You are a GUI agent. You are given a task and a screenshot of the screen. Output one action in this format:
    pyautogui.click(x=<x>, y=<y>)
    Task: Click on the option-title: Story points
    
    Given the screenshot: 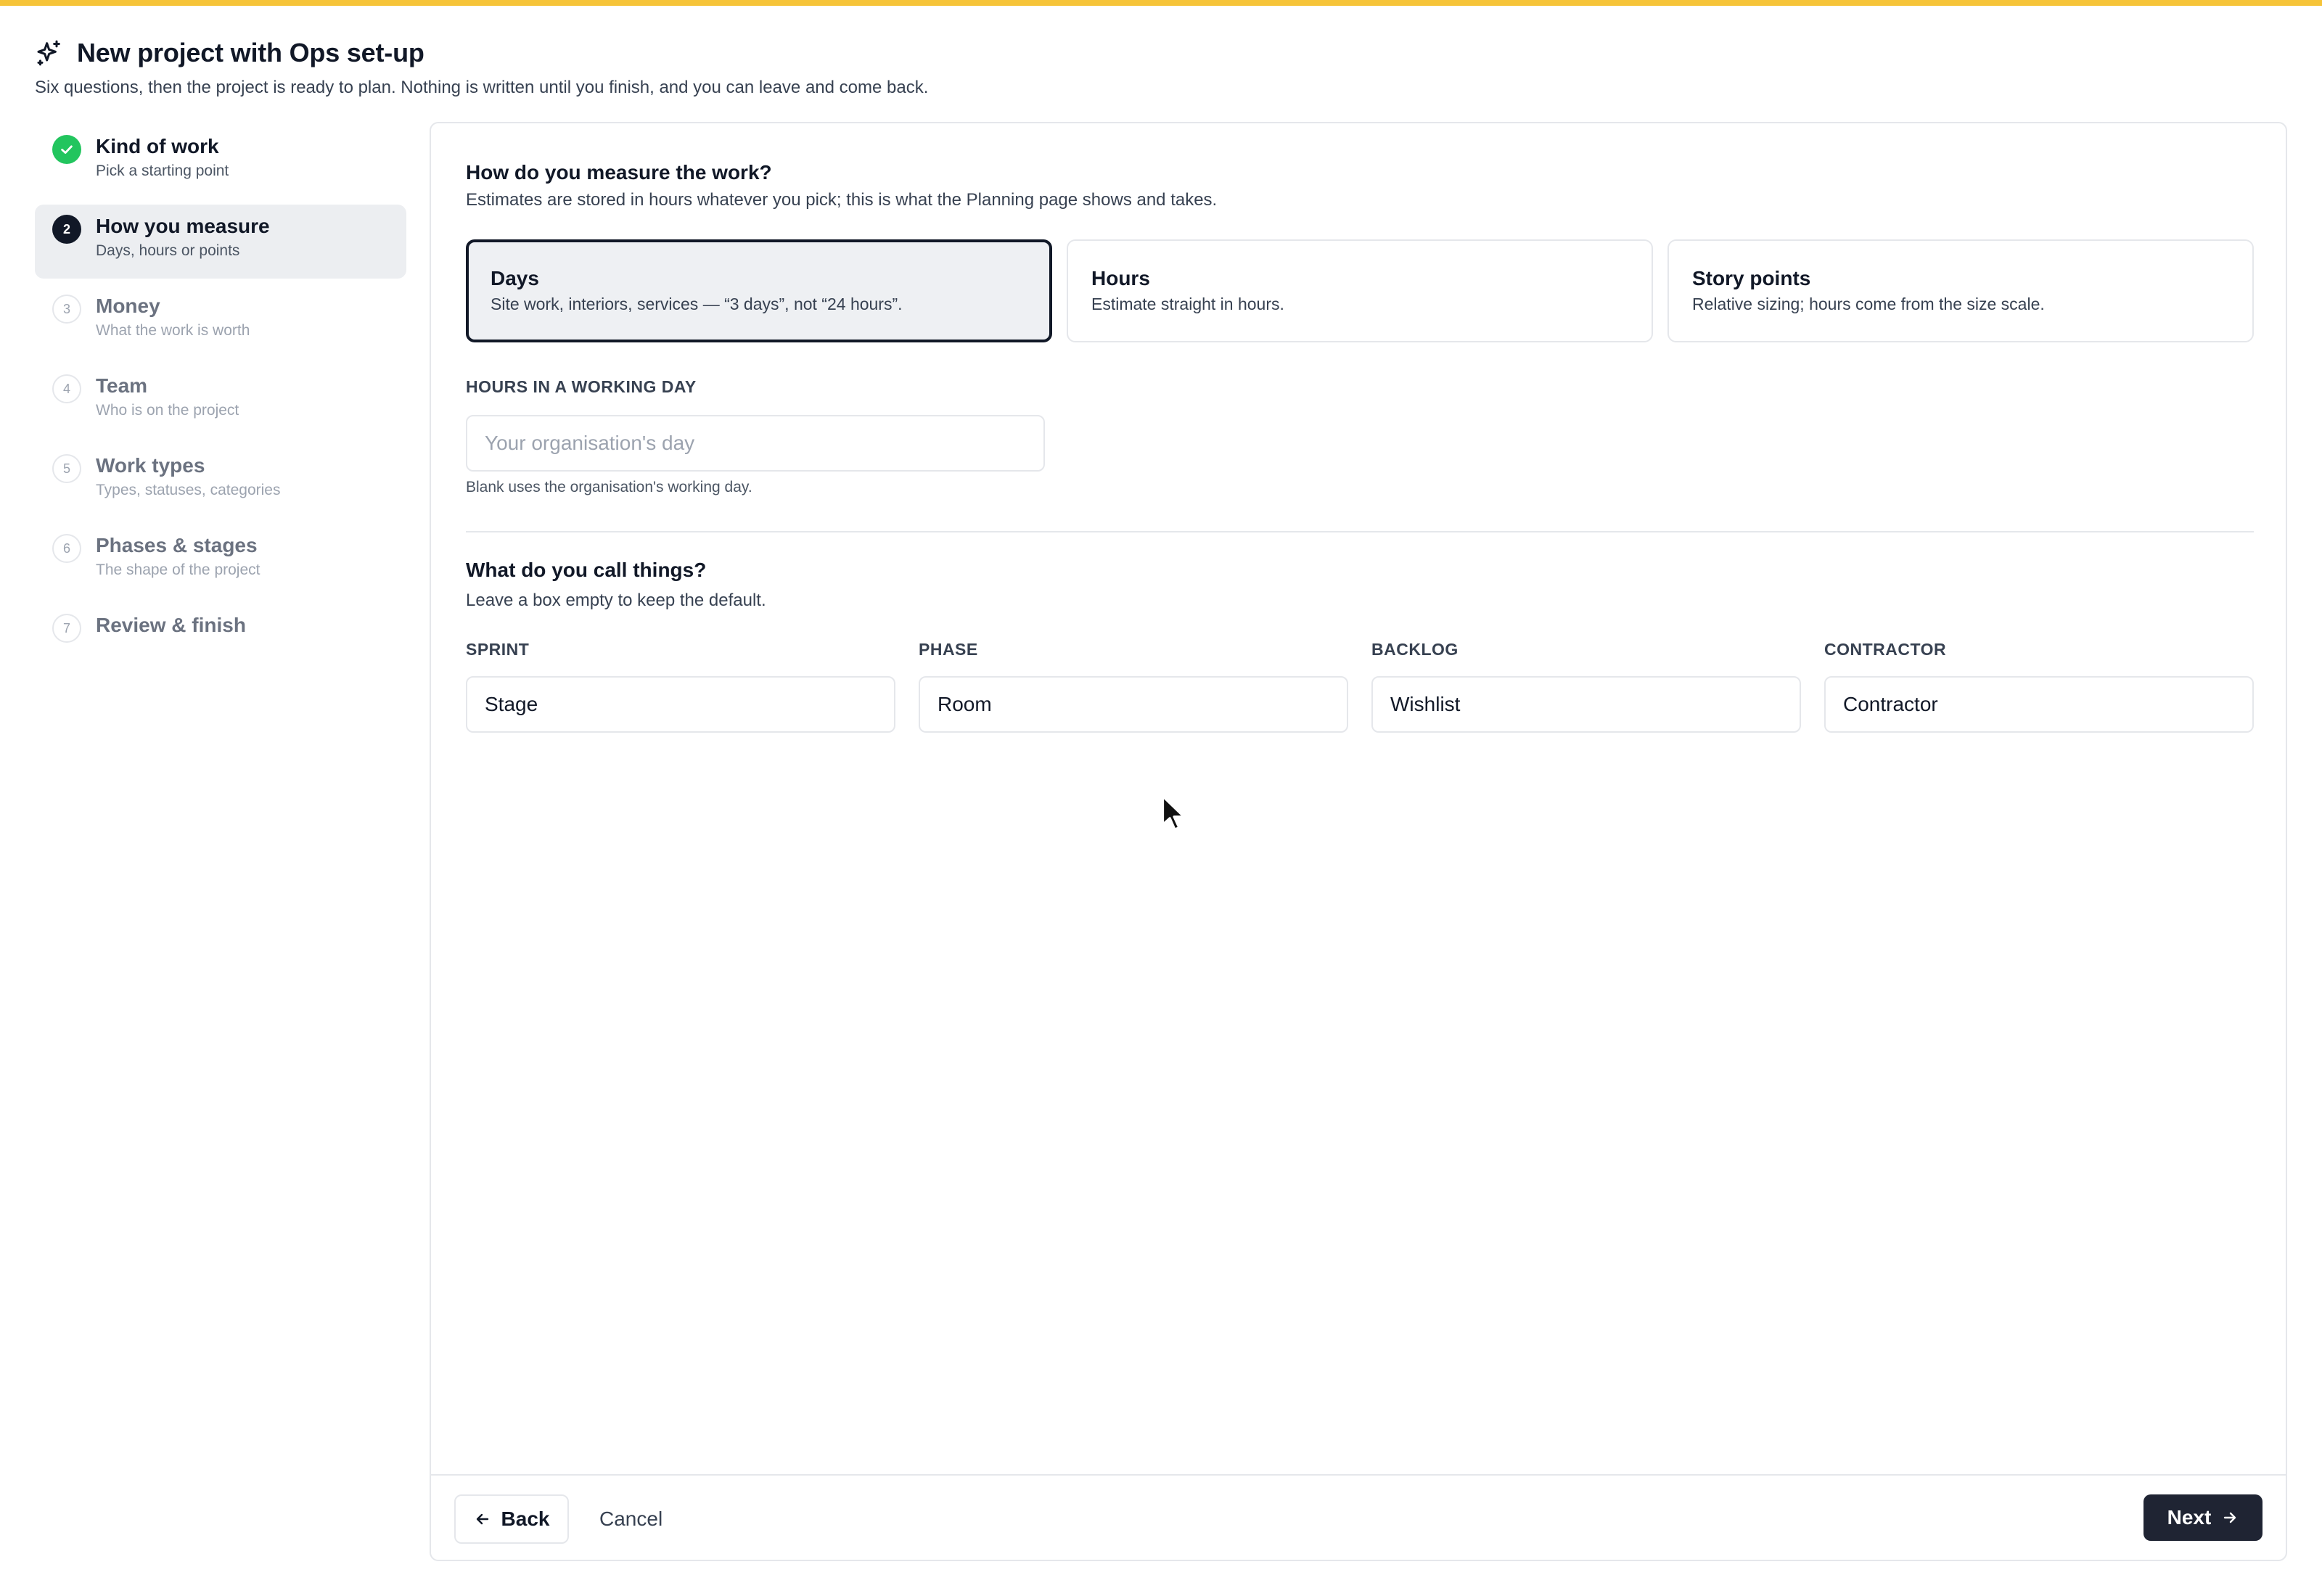 What is the action you would take?
    pyautogui.click(x=1751, y=278)
    